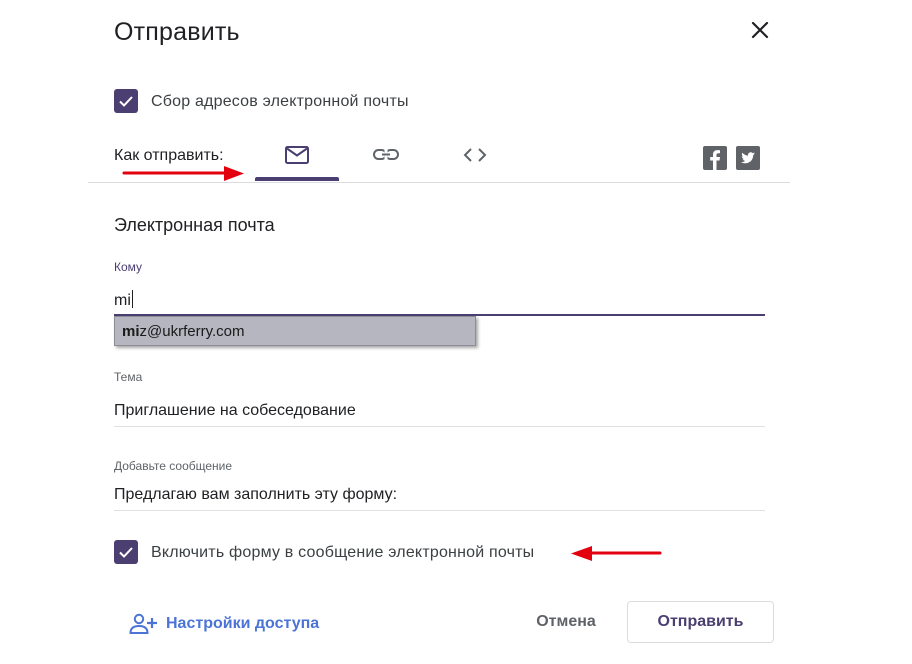 This screenshot has height=664, width=912. Describe the element at coordinates (439, 510) in the screenshot. I see `message-field-underline` at that location.